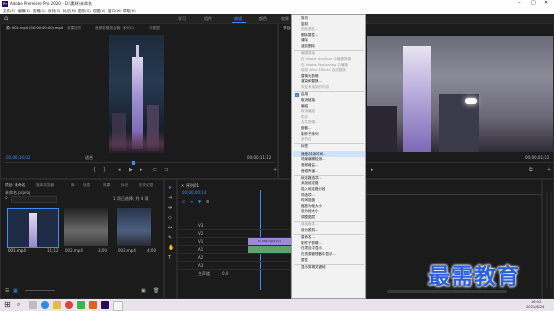 This screenshot has height=311, width=554. What do you see at coordinates (131, 170) in the screenshot?
I see `play-icon: ▶` at bounding box center [131, 170].